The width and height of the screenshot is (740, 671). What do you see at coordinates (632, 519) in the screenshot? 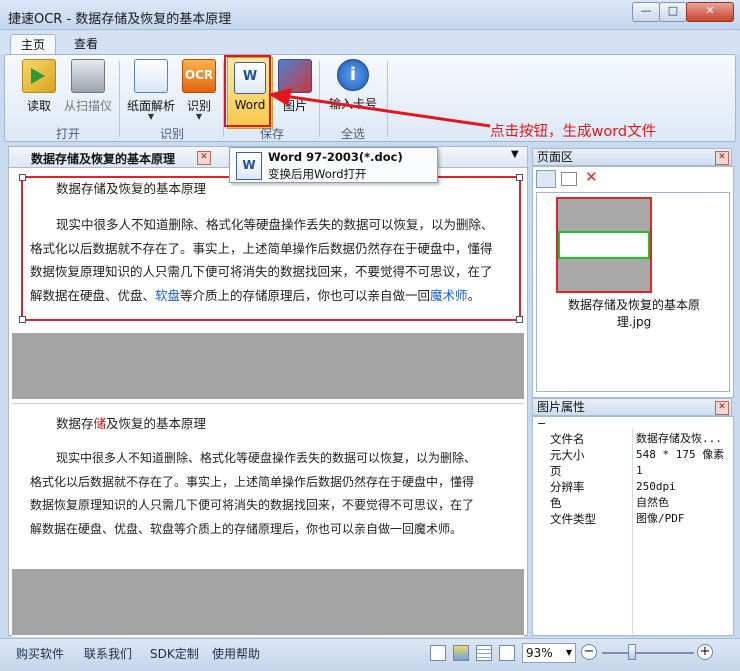
I see `property-row: 文件类型 图像/PDF` at bounding box center [632, 519].